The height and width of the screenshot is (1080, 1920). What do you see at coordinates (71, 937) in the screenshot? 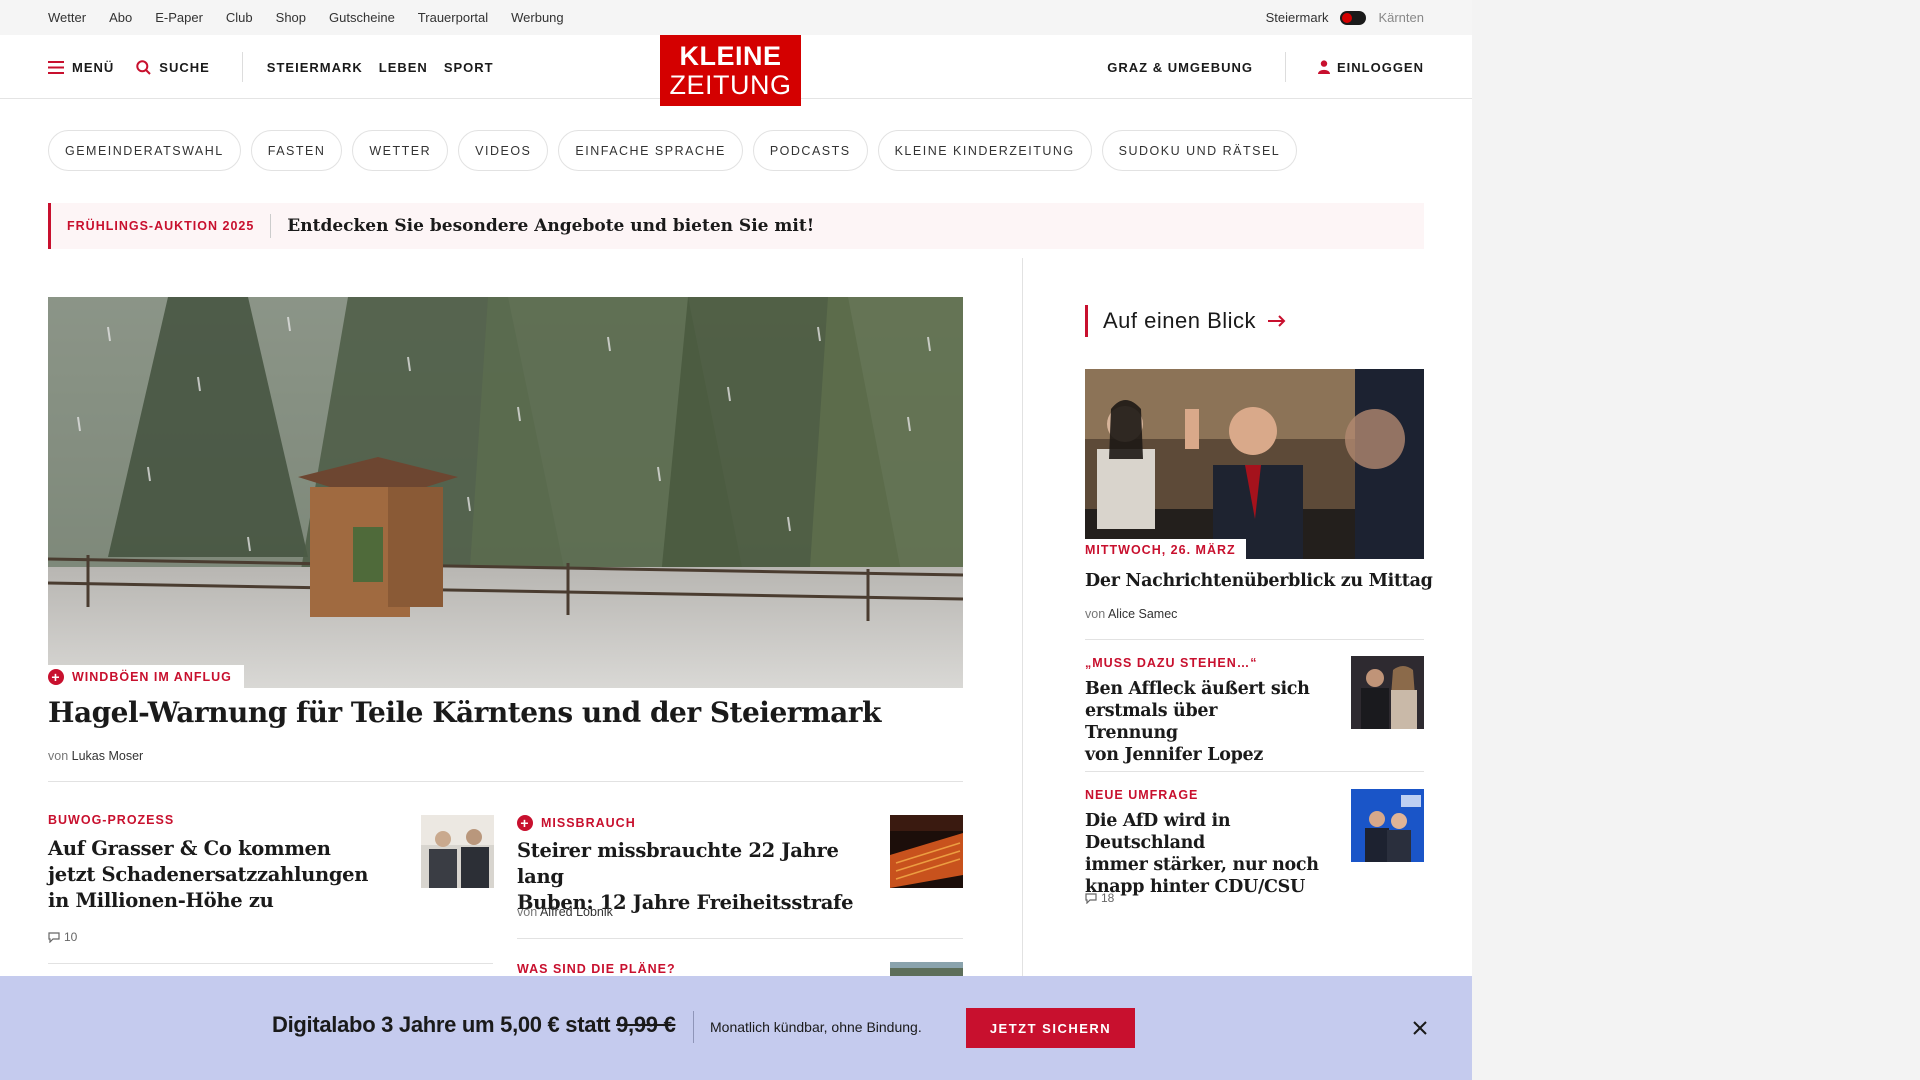
I see `comment-count-value: 10` at bounding box center [71, 937].